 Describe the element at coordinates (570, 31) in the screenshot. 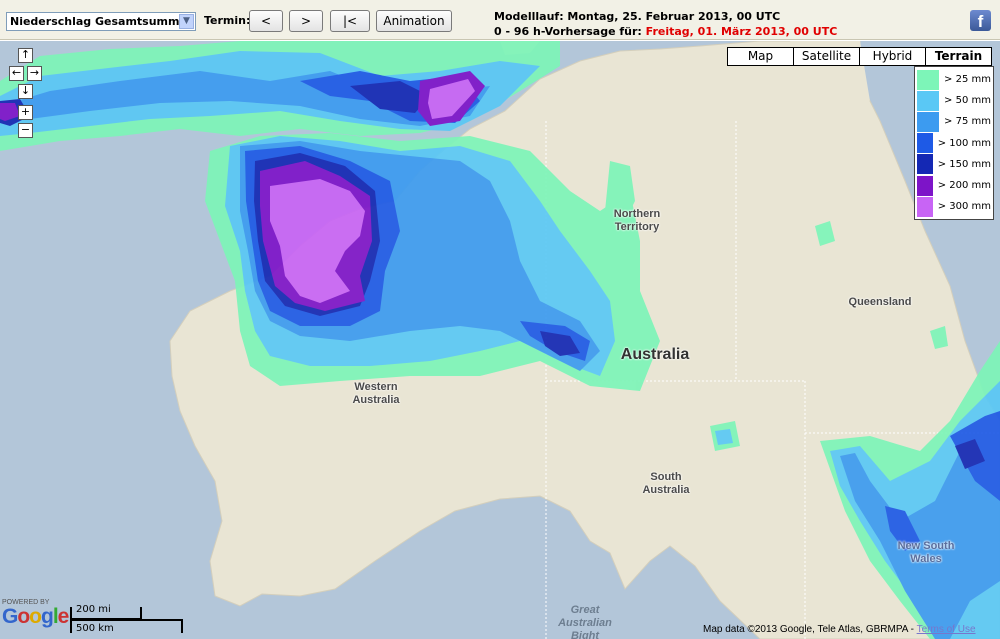

I see `forecast-prefix: 0 - 96 h-Vorhersage für:` at that location.